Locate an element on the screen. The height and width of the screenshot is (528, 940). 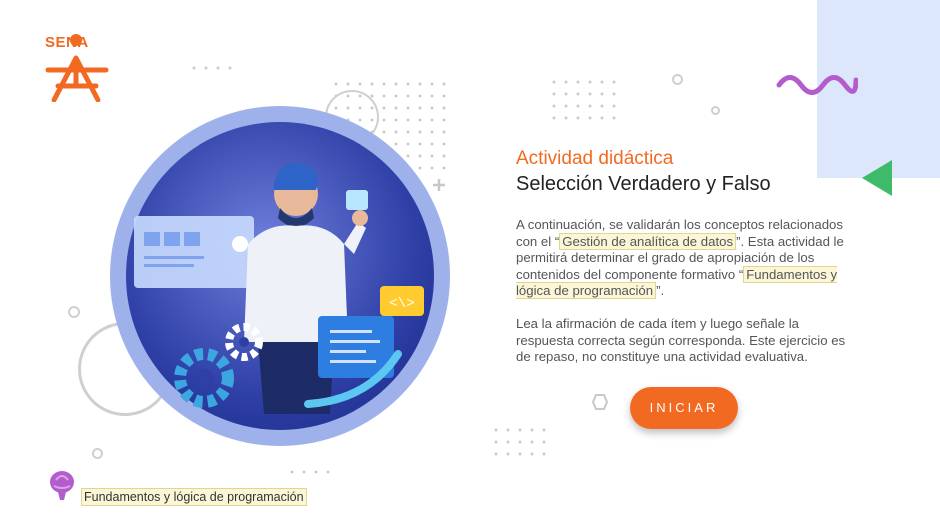
highlight-topic: Gestión de analítica de datos is located at coordinates (648, 241).